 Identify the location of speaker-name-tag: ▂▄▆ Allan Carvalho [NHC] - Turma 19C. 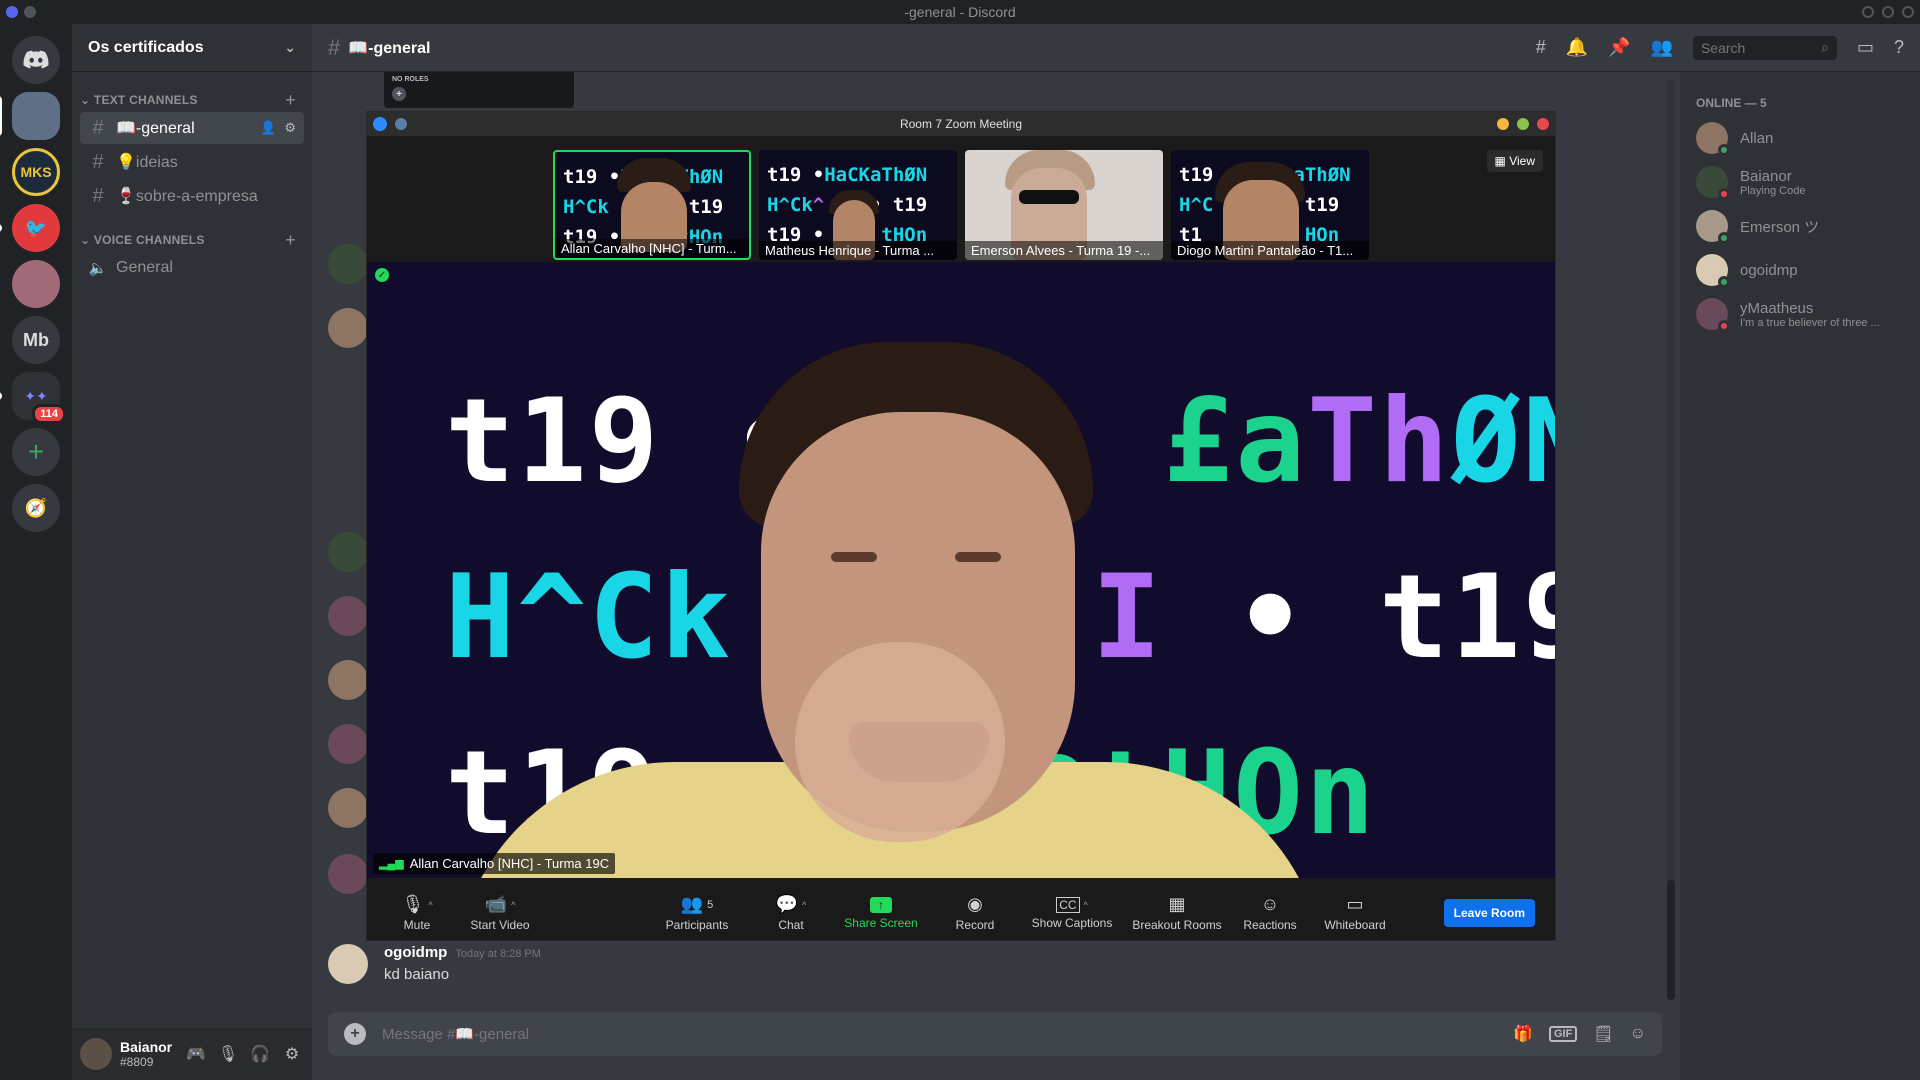
(494, 863).